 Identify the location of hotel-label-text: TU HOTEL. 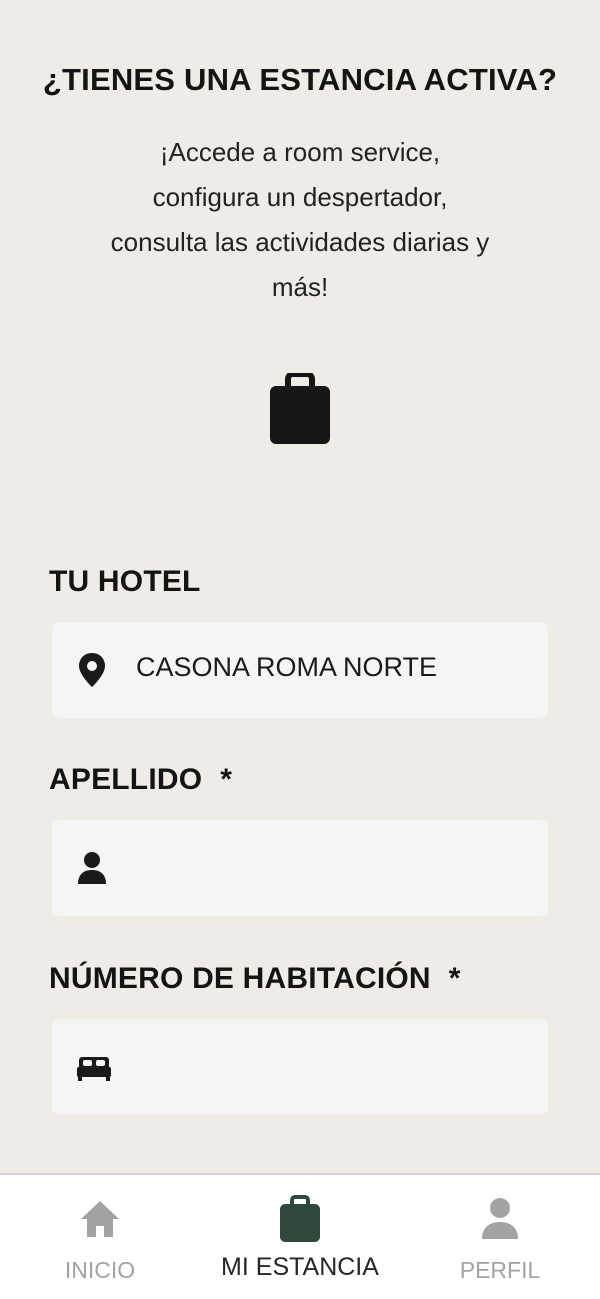
(125, 581).